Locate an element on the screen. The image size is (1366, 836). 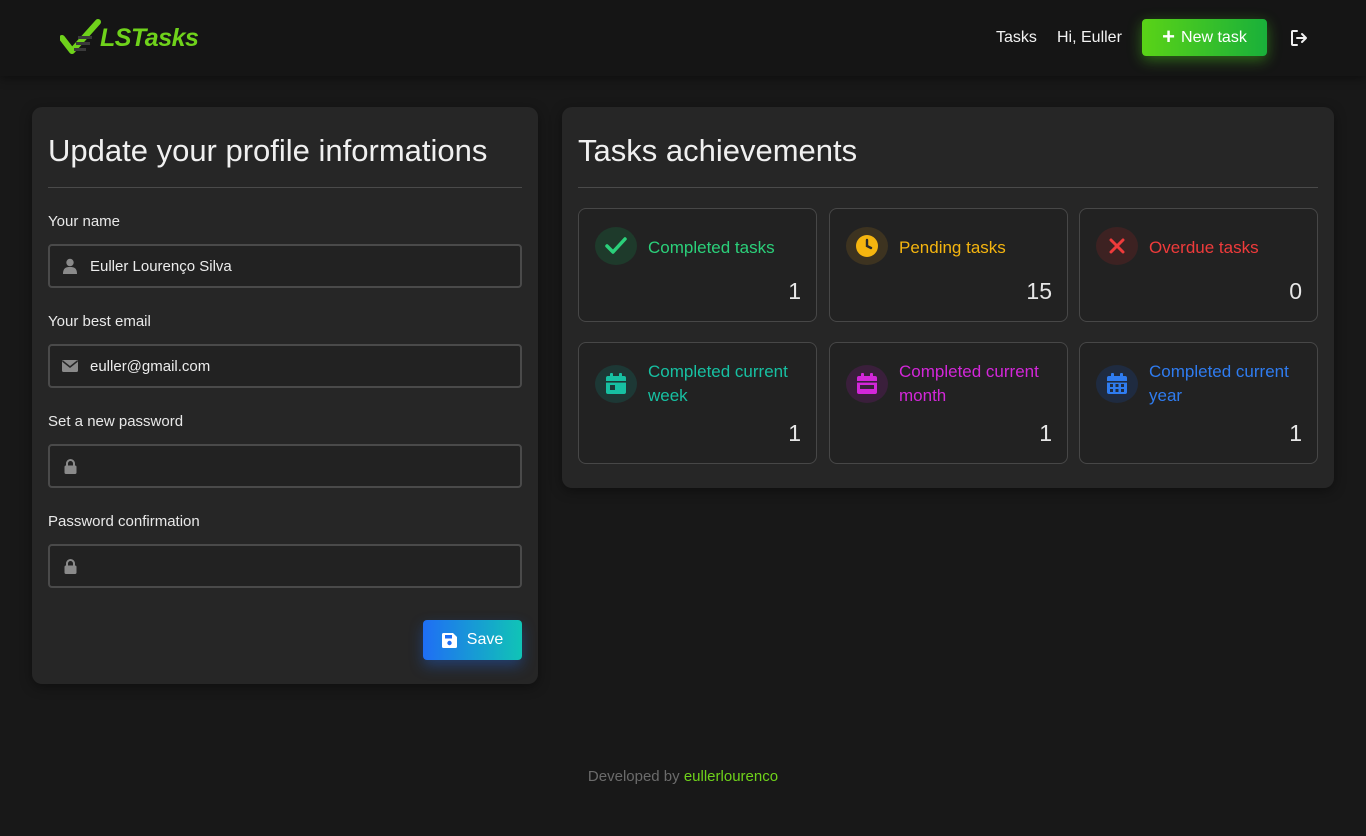
stat-label: Completed current month is located at coordinates (969, 383).